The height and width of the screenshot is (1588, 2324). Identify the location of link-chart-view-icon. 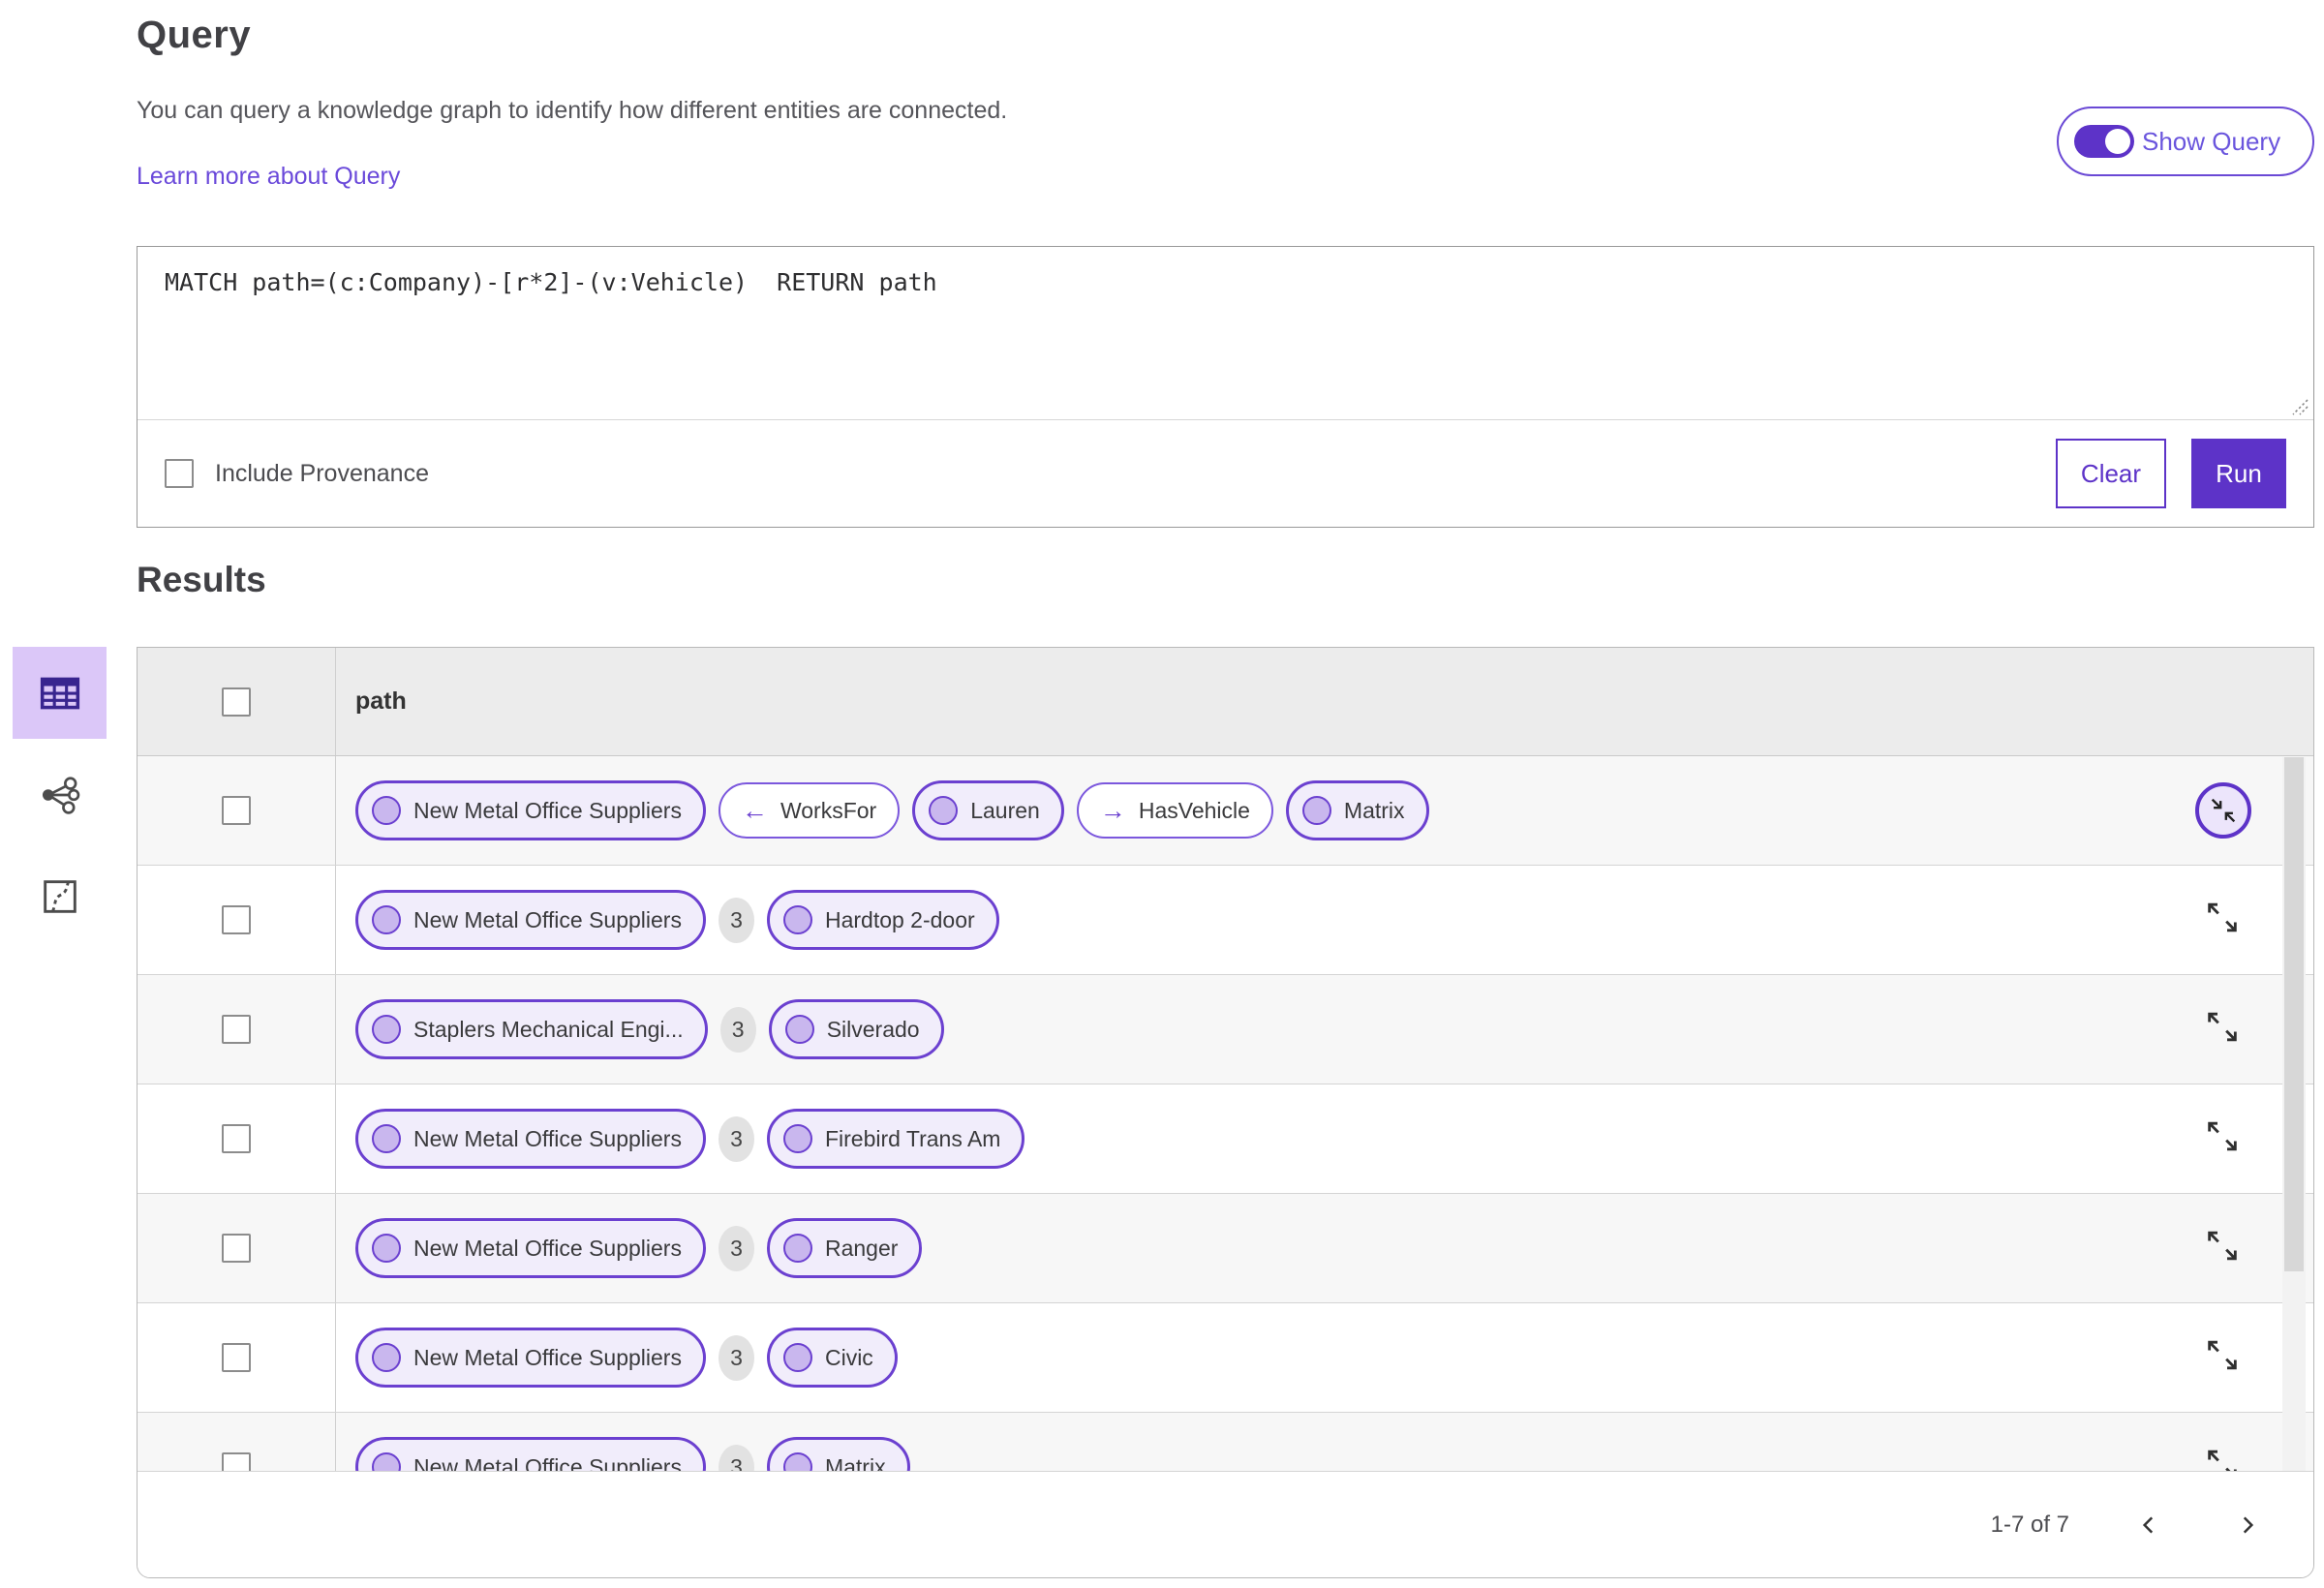
(61, 795).